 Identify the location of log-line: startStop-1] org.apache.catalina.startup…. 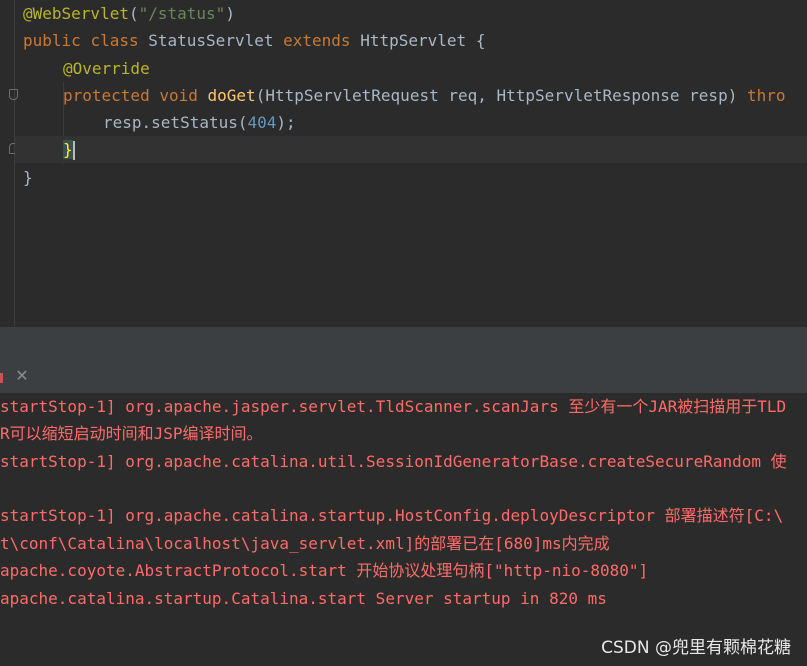
(392, 515).